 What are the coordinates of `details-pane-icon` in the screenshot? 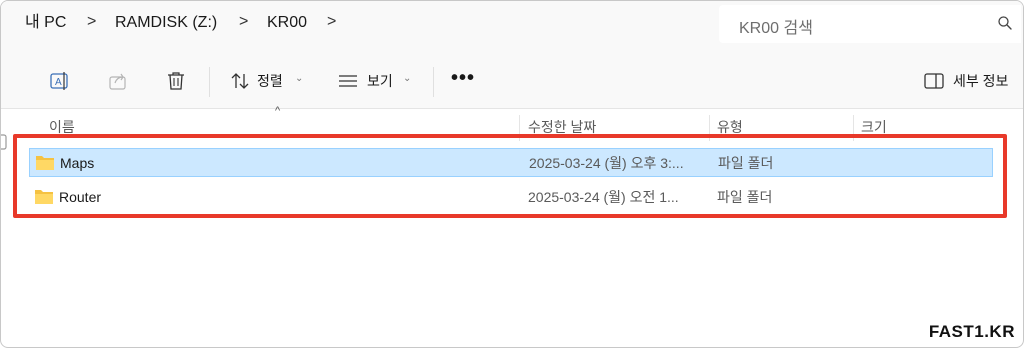 It's located at (934, 81).